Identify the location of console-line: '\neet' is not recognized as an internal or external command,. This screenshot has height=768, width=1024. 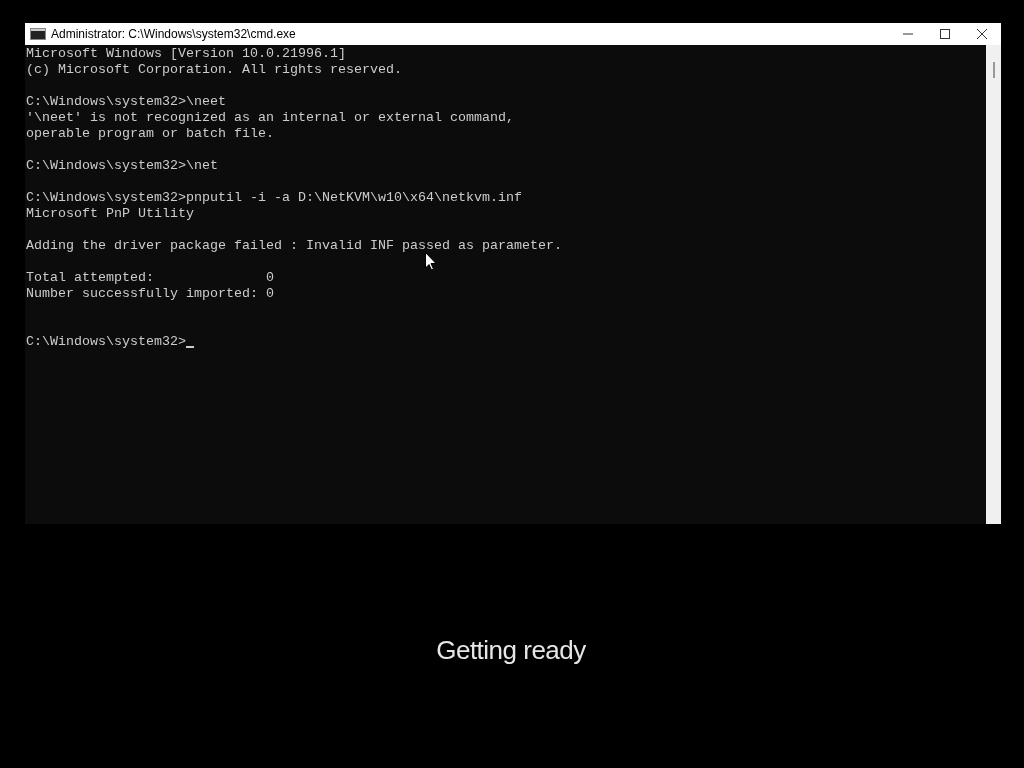
(270, 118).